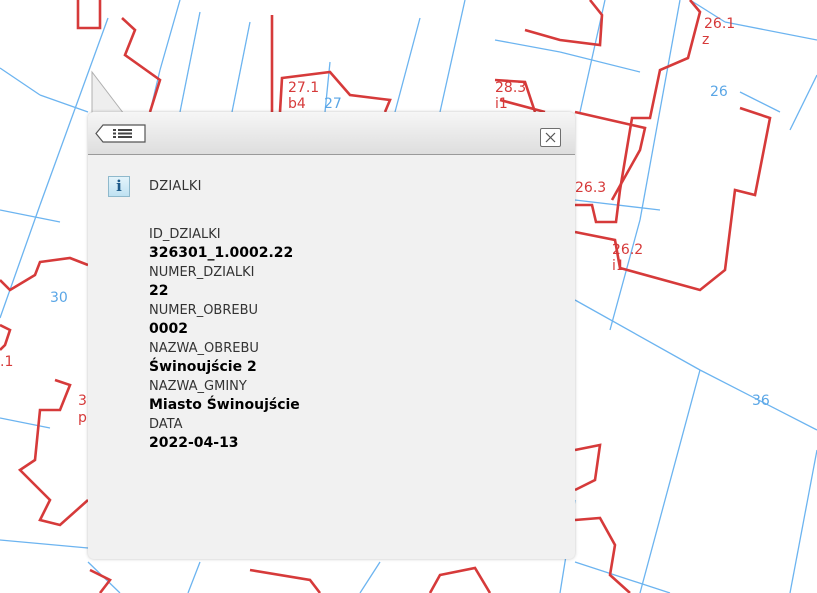  Describe the element at coordinates (510, 88) in the screenshot. I see `map-label: 28.3` at that location.